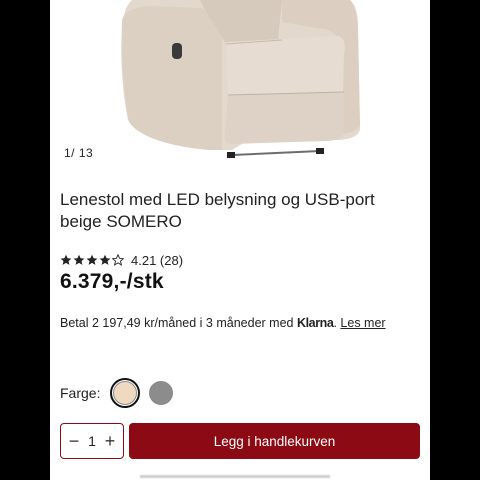 Image resolution: width=480 pixels, height=480 pixels. What do you see at coordinates (112, 281) in the screenshot?
I see `price: 6.379,-/stk` at bounding box center [112, 281].